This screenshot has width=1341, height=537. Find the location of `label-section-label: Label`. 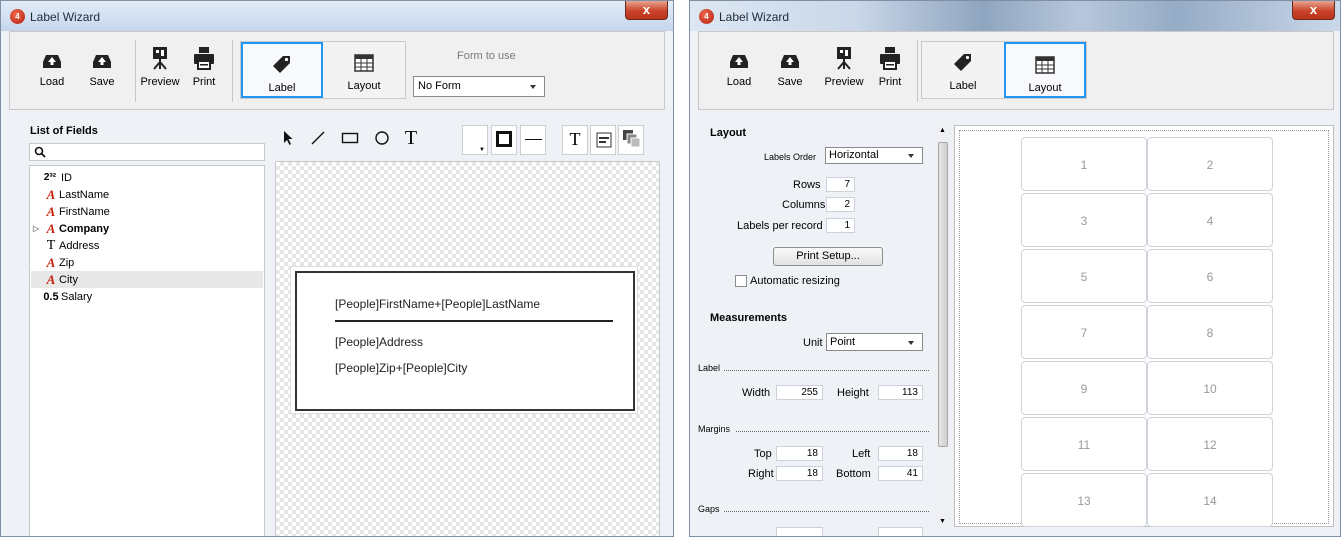

label-section-label: Label is located at coordinates (709, 368).